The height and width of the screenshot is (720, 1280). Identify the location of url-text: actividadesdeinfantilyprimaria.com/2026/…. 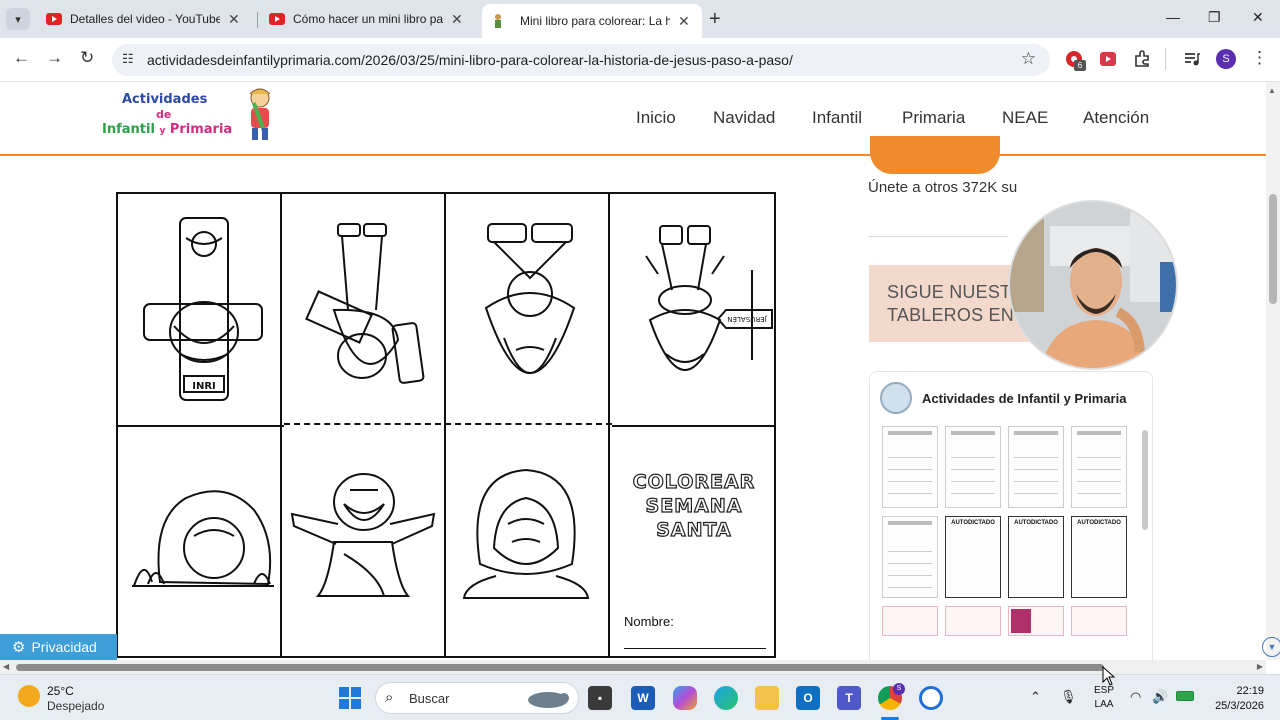
(470, 60).